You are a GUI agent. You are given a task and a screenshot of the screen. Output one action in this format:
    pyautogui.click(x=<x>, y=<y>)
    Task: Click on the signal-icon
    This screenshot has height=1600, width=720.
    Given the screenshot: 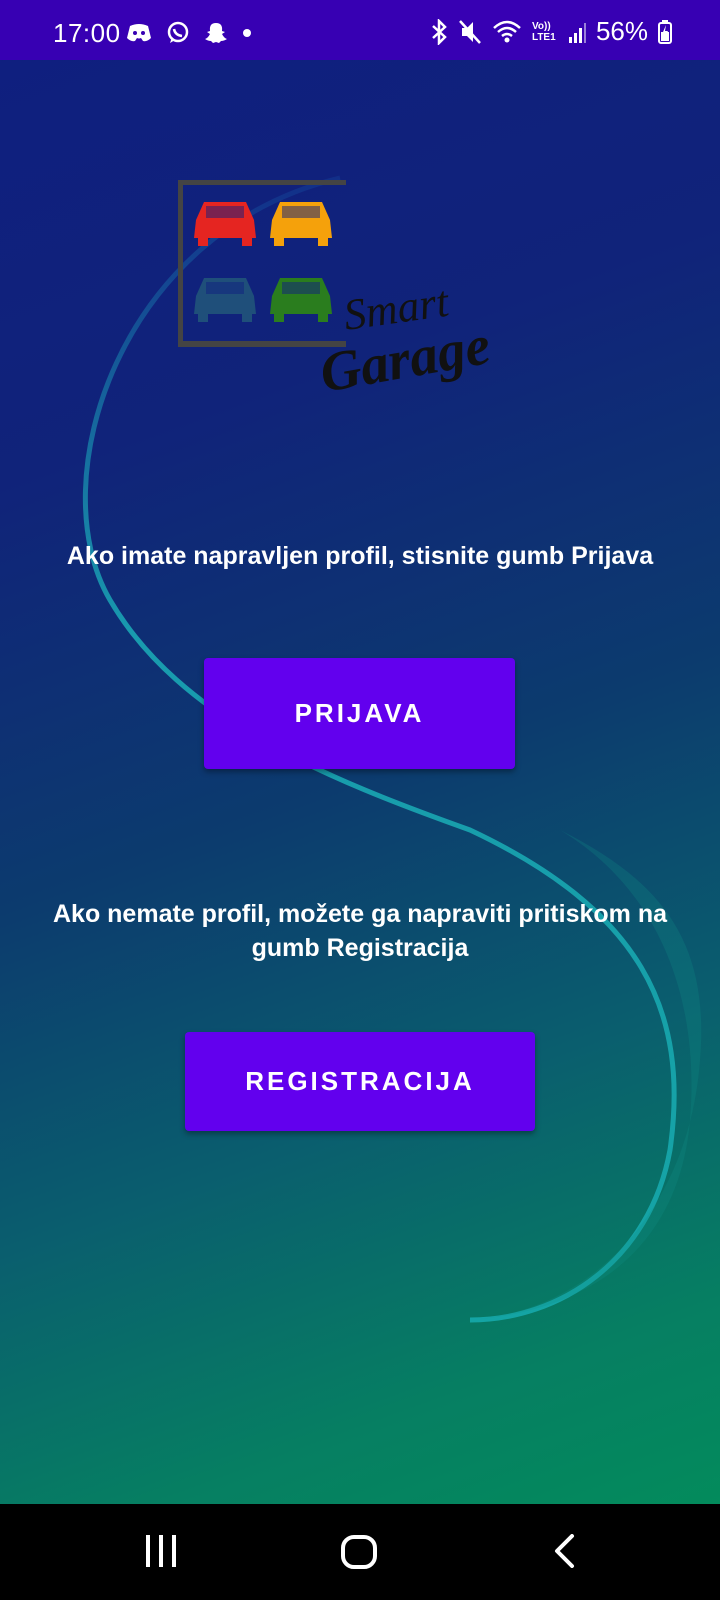 What is the action you would take?
    pyautogui.click(x=577, y=32)
    